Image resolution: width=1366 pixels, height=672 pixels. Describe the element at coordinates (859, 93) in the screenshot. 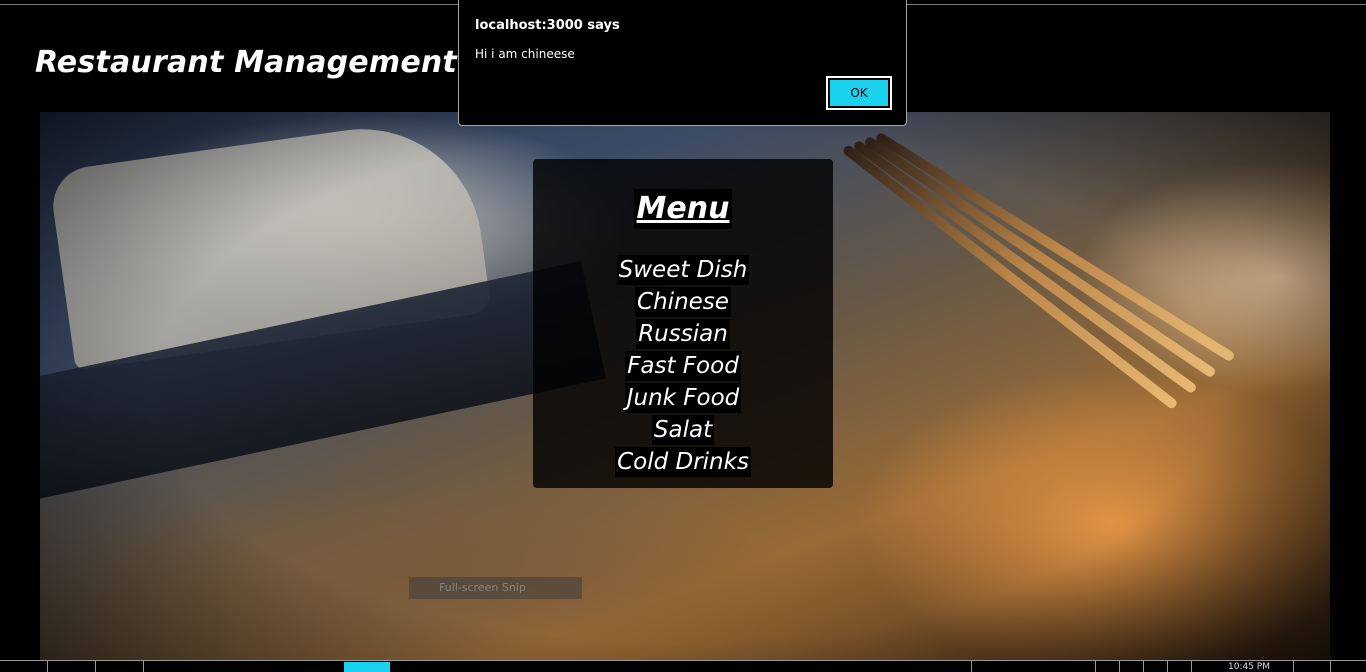

I see `ok-button: OK` at that location.